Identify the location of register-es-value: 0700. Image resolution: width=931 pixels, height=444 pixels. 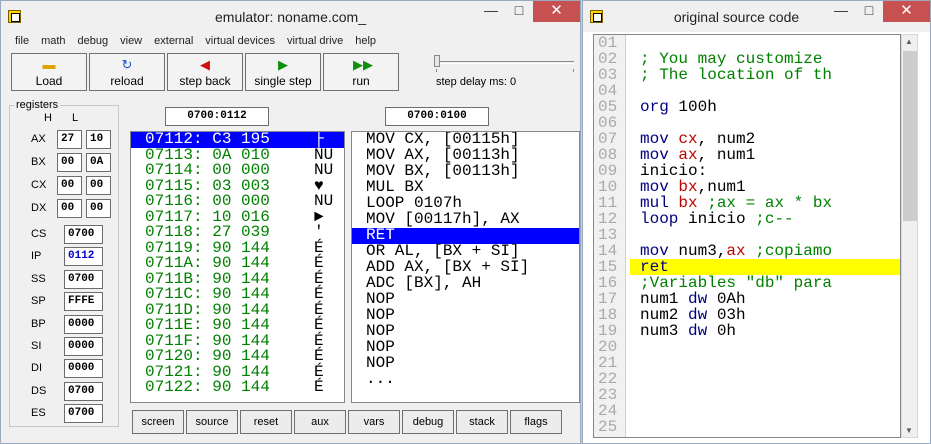
(83, 414).